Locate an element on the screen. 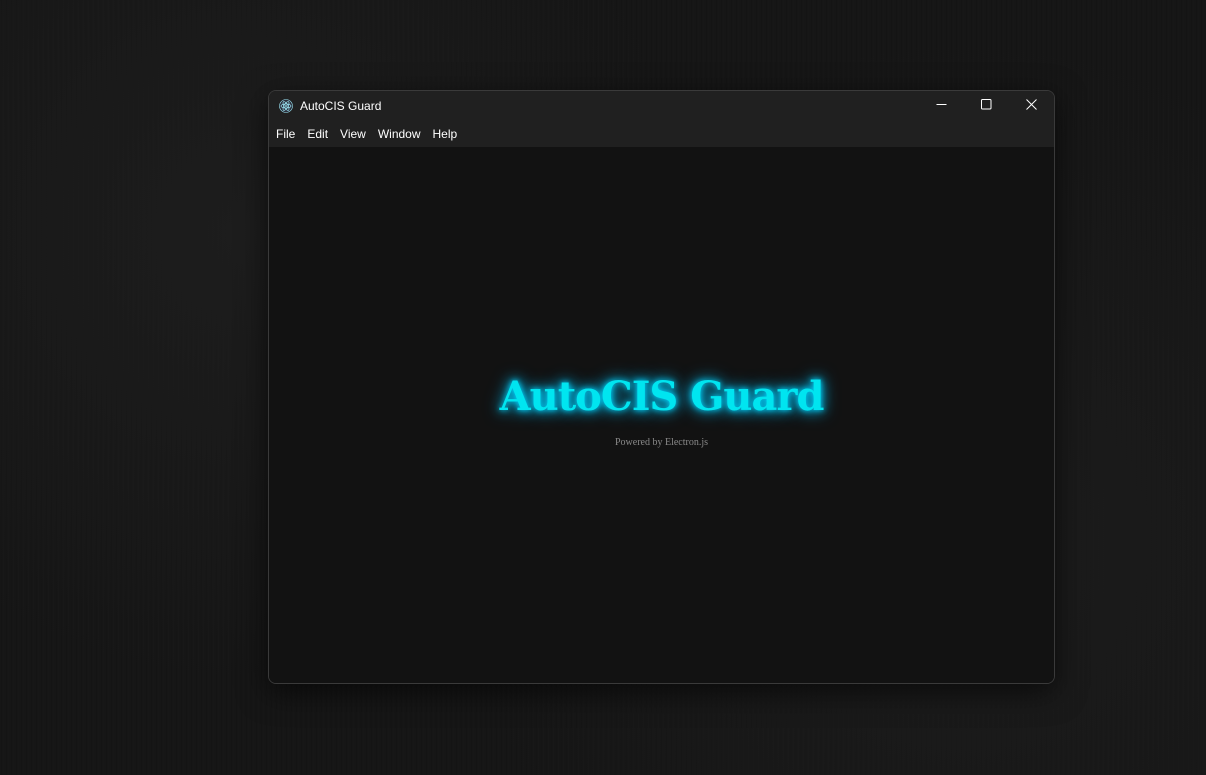  minimize-button is located at coordinates (941, 106).